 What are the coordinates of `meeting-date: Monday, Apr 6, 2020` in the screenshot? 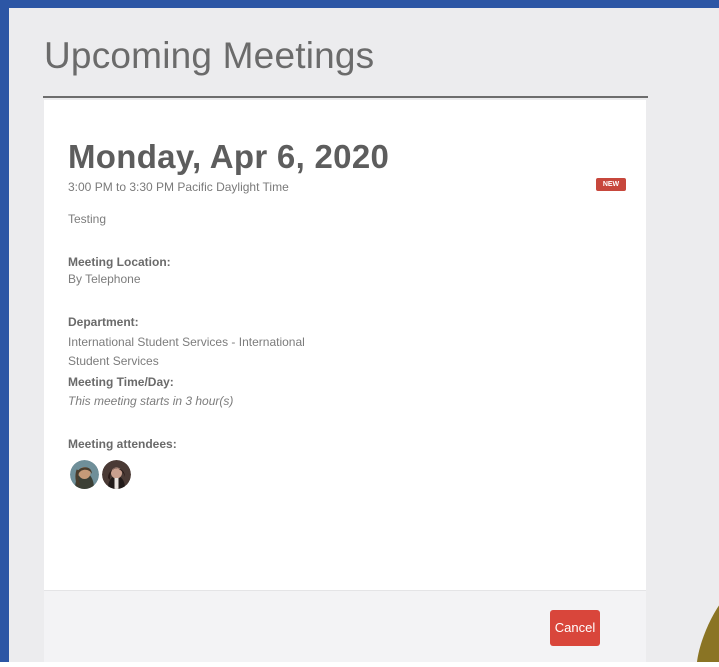 It's located at (229, 156).